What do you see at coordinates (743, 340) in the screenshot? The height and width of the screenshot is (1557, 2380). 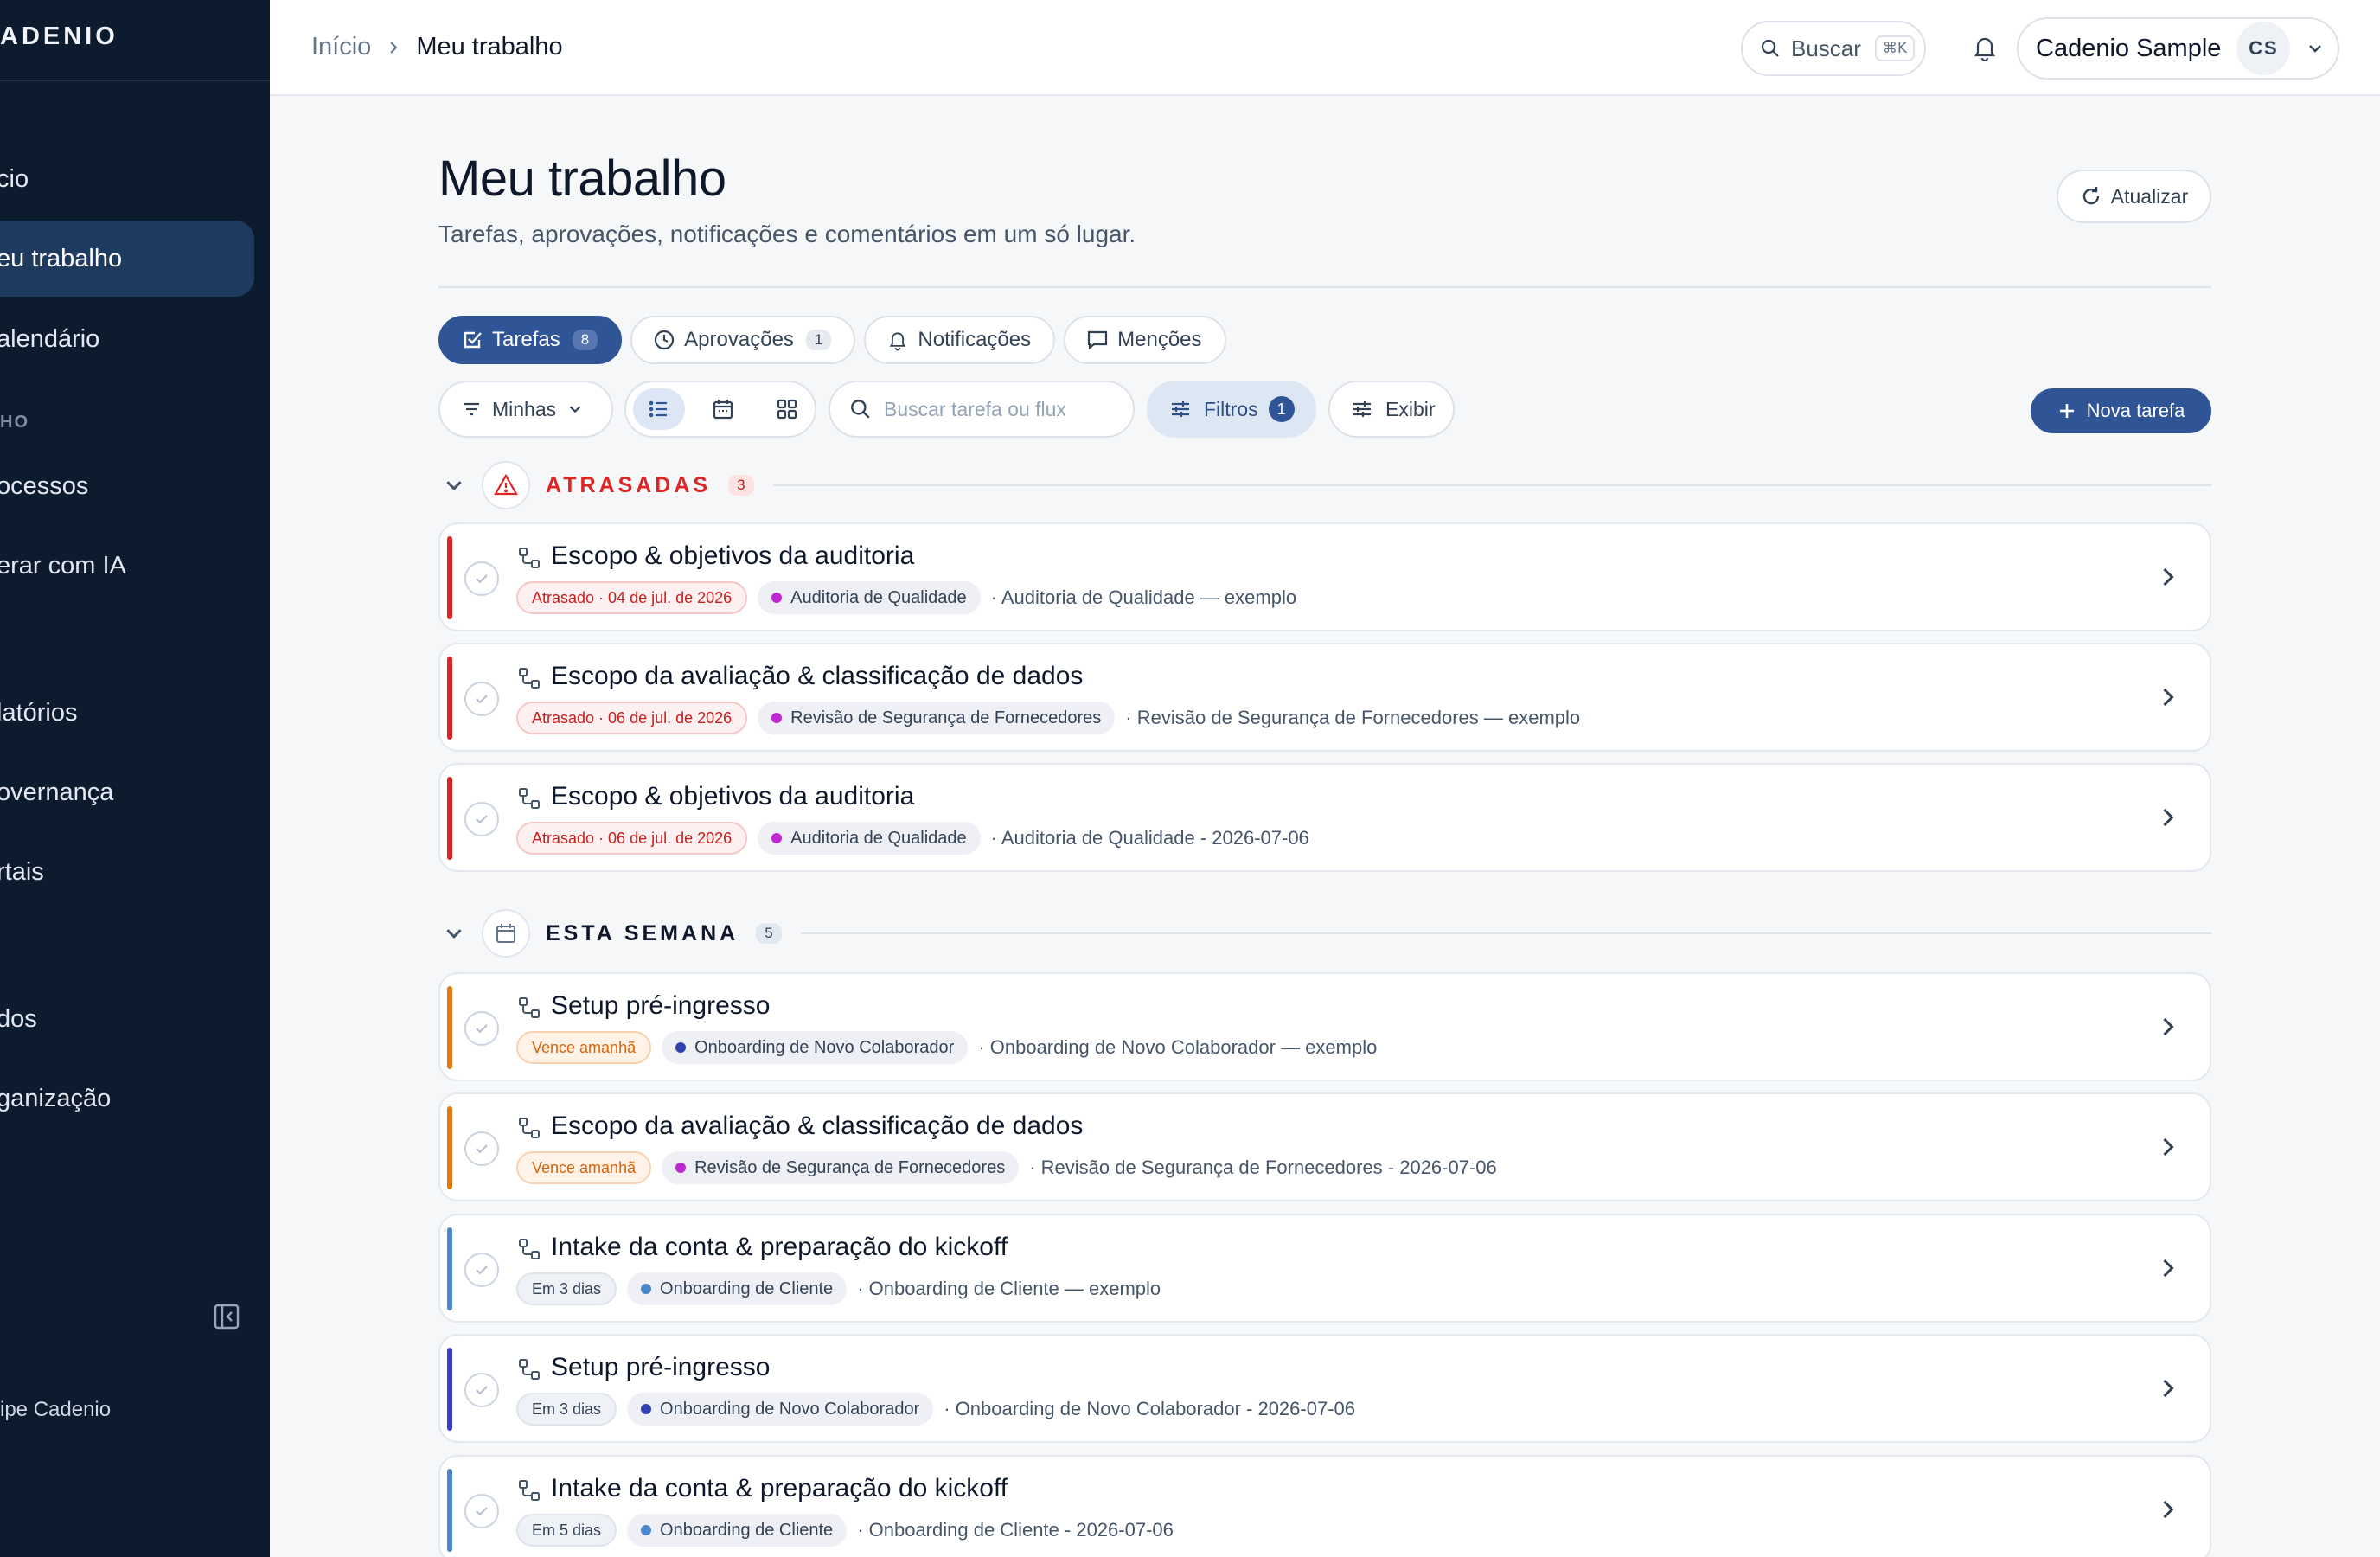 I see `tab-approvals: Aprovações 1` at bounding box center [743, 340].